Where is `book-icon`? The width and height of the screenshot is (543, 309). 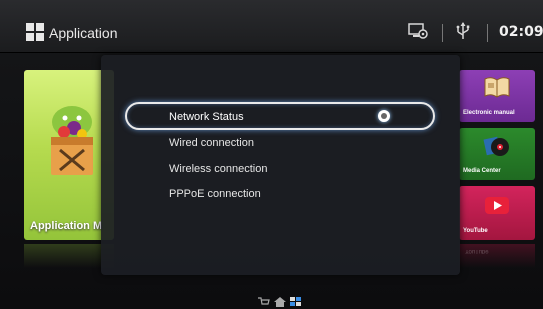 book-icon is located at coordinates (497, 87).